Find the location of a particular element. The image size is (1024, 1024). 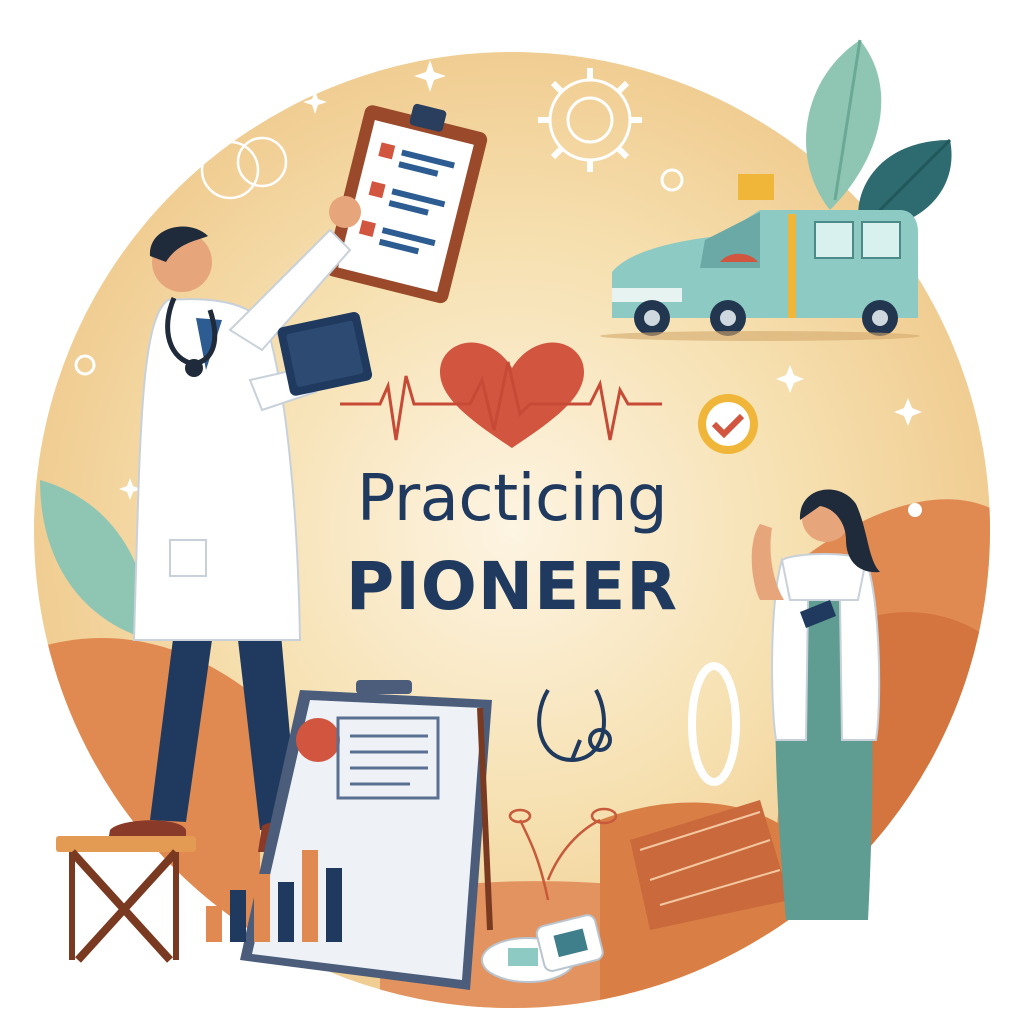

check-badge-icon is located at coordinates (728, 424).